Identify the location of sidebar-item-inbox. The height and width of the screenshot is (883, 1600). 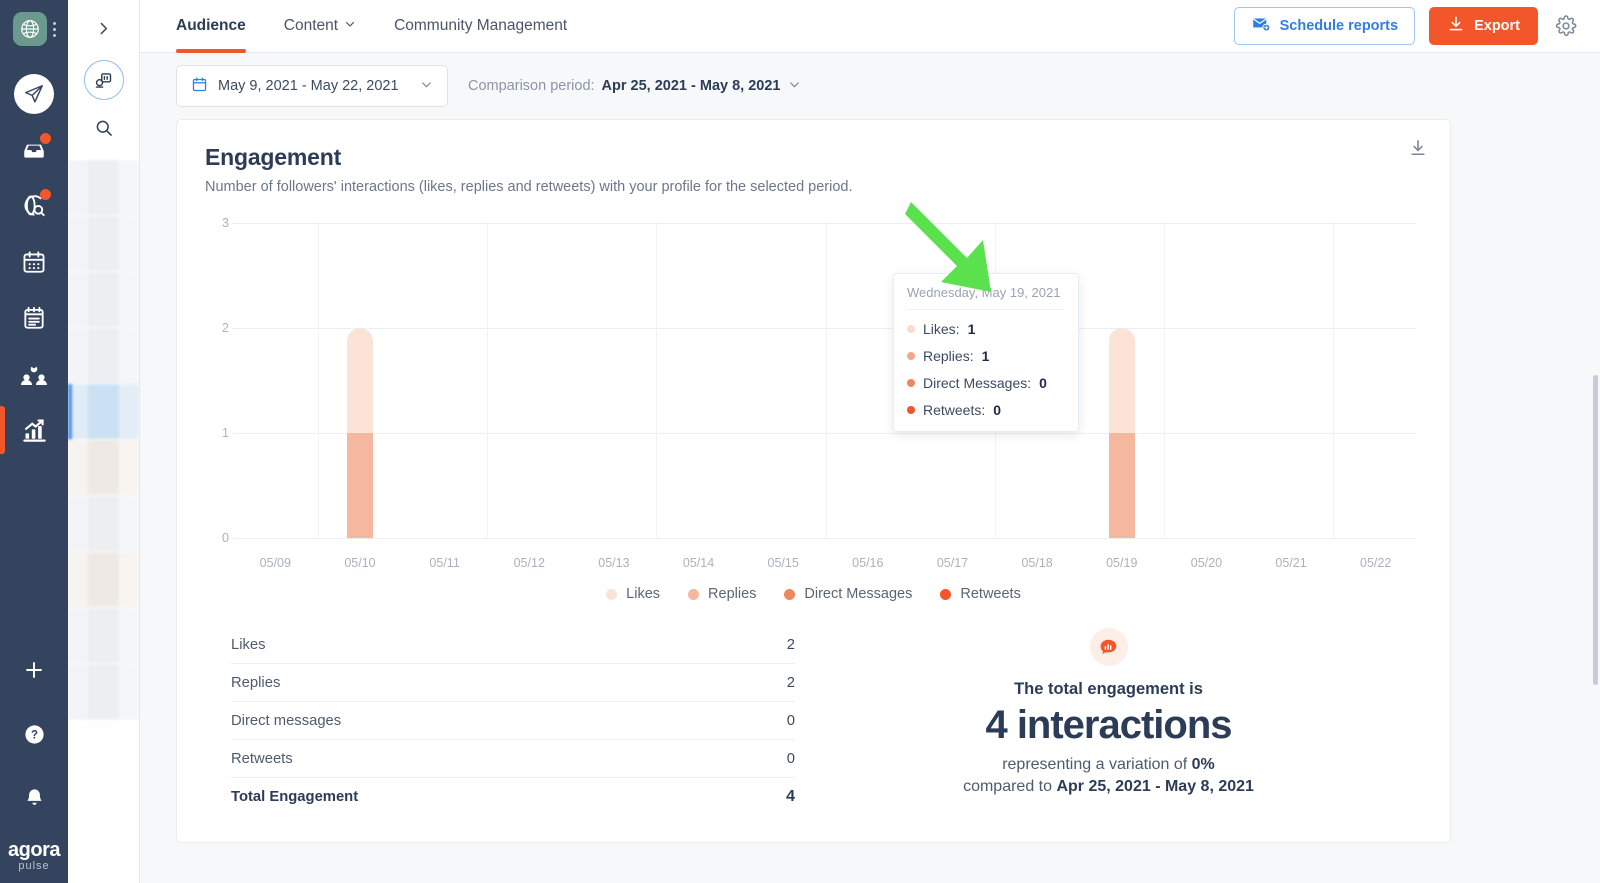
(34, 150).